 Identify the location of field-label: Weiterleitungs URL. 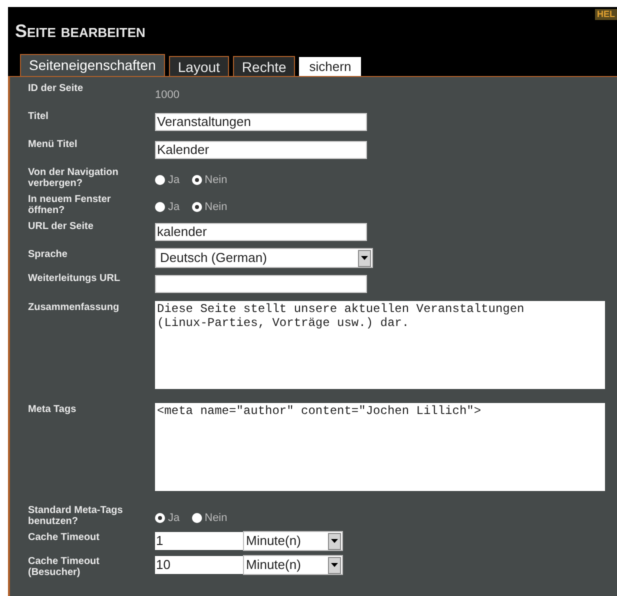
(75, 279).